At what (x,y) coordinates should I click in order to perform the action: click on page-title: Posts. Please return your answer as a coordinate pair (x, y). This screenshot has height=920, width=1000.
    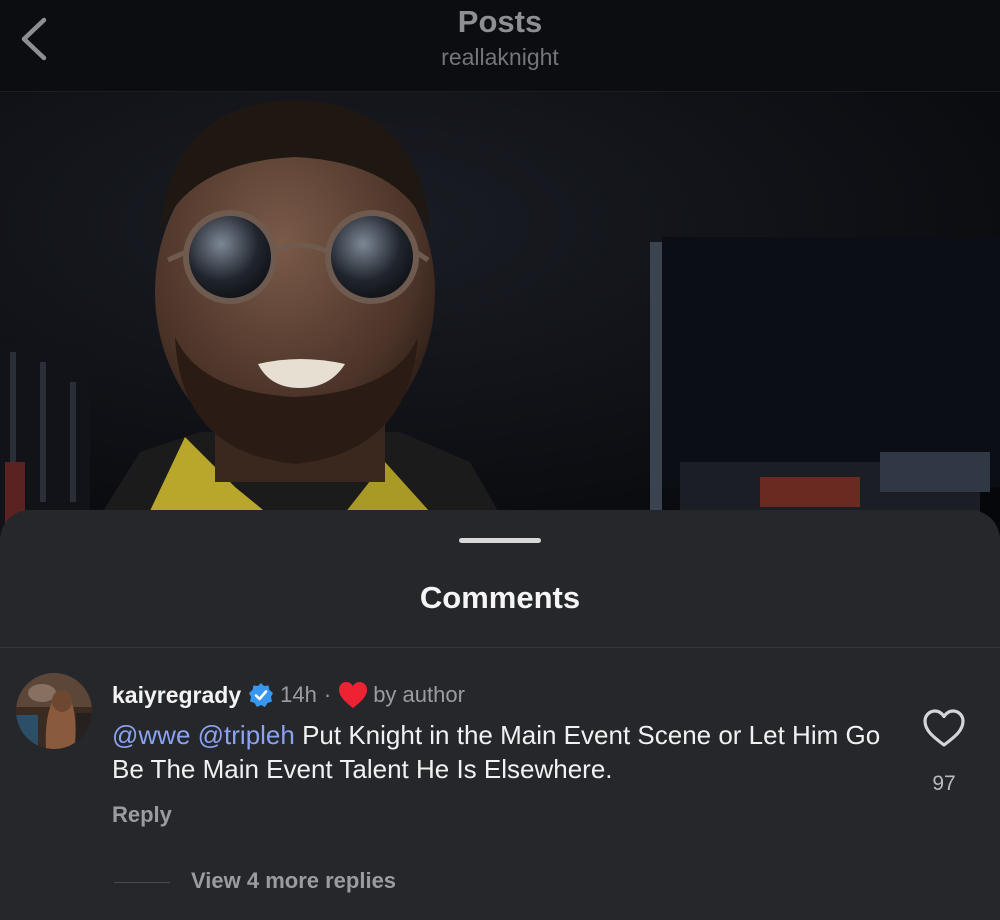
    Looking at the image, I should click on (500, 21).